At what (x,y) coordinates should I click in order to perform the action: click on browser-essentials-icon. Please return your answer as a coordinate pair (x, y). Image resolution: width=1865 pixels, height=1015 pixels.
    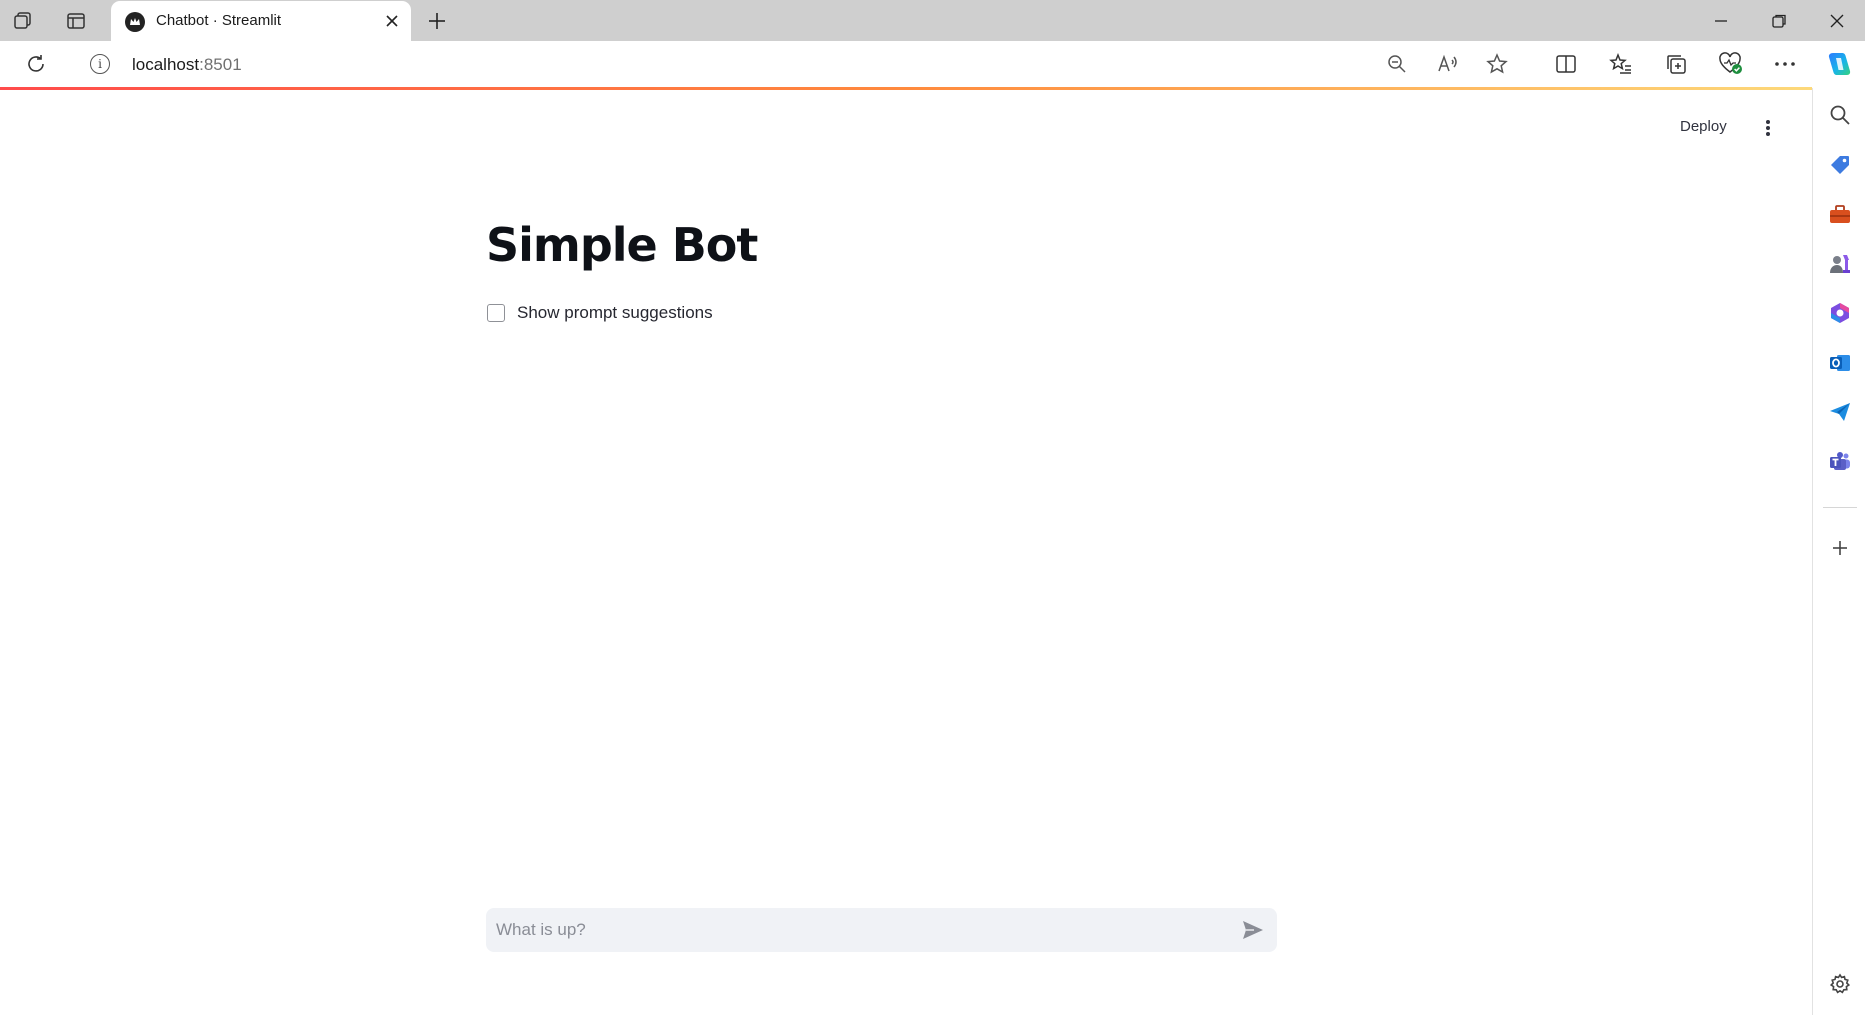
    Looking at the image, I should click on (1731, 64).